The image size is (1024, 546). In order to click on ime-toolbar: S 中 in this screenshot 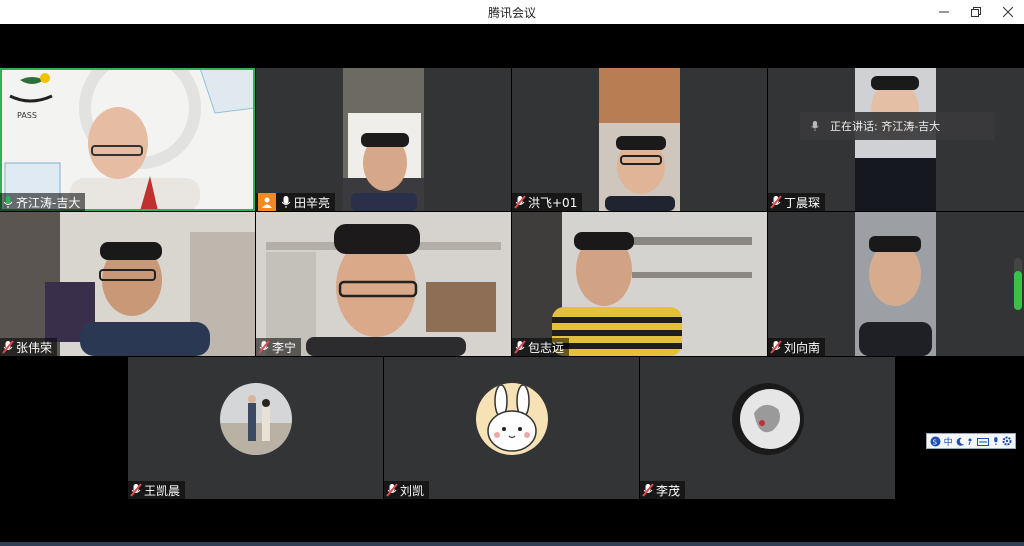, I will do `click(971, 441)`.